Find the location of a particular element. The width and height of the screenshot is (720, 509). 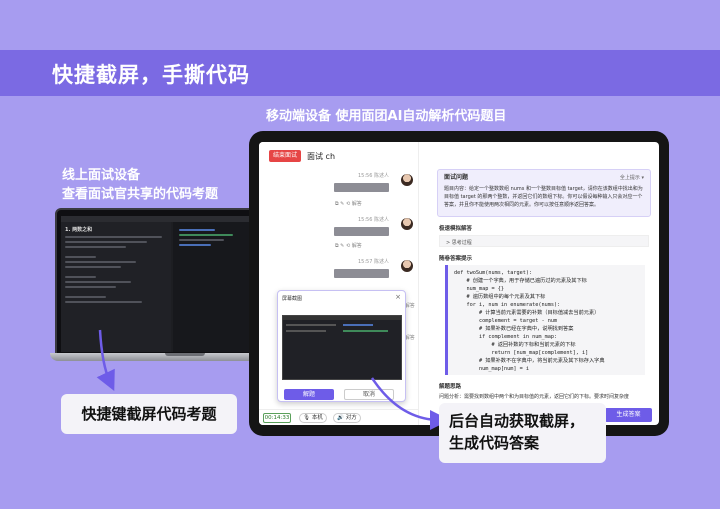

arrow-right is located at coordinates (410, 403).